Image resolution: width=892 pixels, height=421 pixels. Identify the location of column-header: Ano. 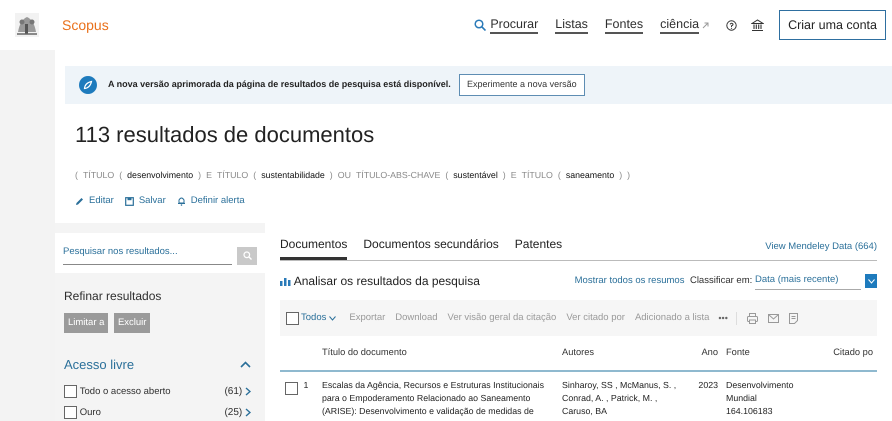
(709, 353).